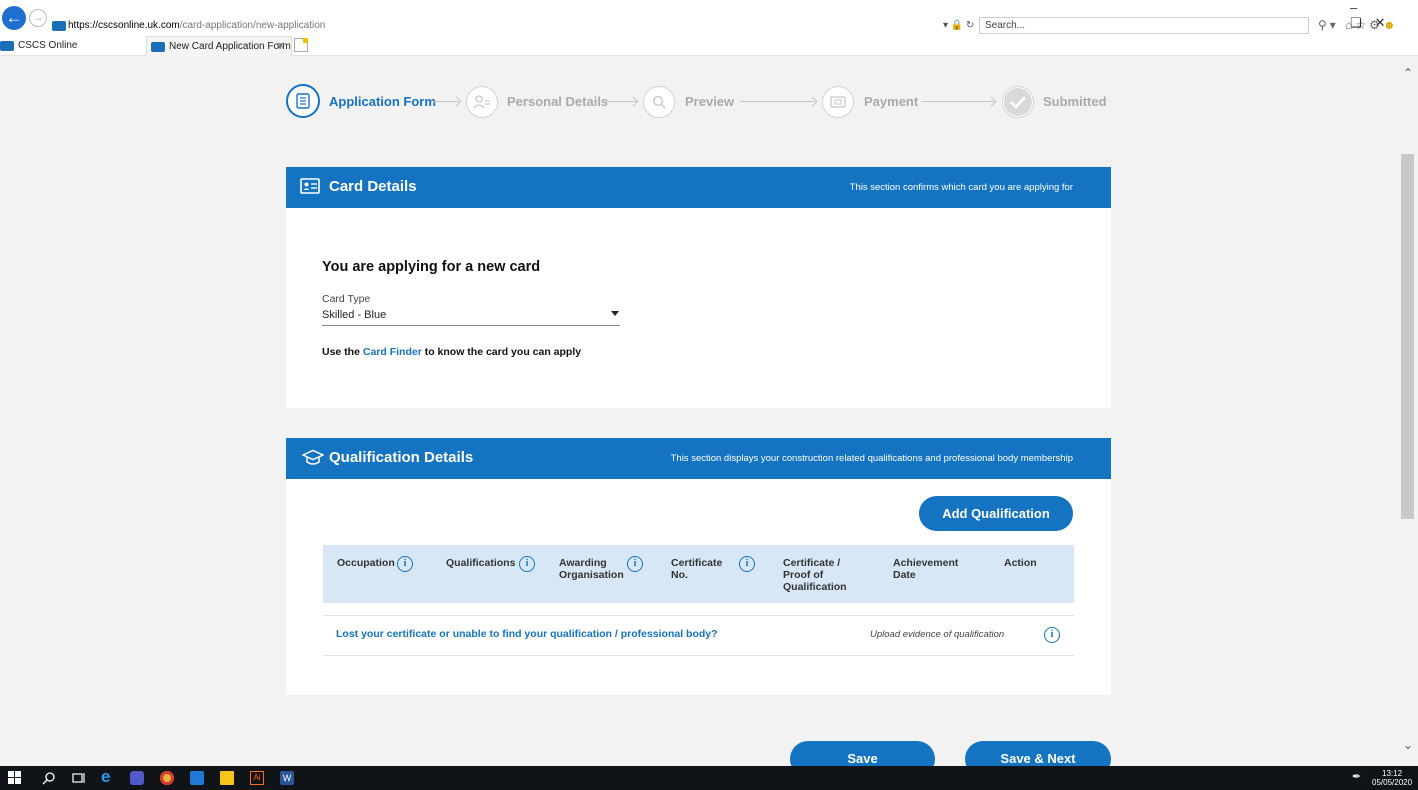 This screenshot has width=1418, height=790. I want to click on column-label: Certificate No., so click(697, 569).